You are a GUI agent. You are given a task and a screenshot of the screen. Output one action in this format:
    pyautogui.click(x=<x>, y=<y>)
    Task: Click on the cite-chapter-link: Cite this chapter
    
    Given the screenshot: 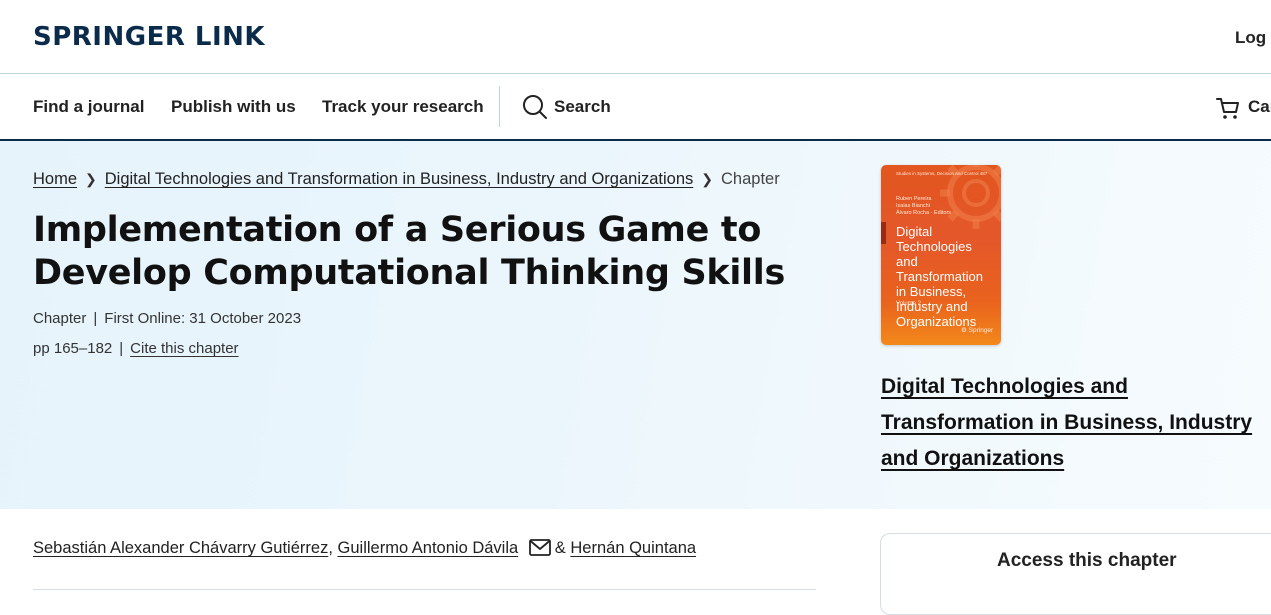 What is the action you would take?
    pyautogui.click(x=184, y=348)
    